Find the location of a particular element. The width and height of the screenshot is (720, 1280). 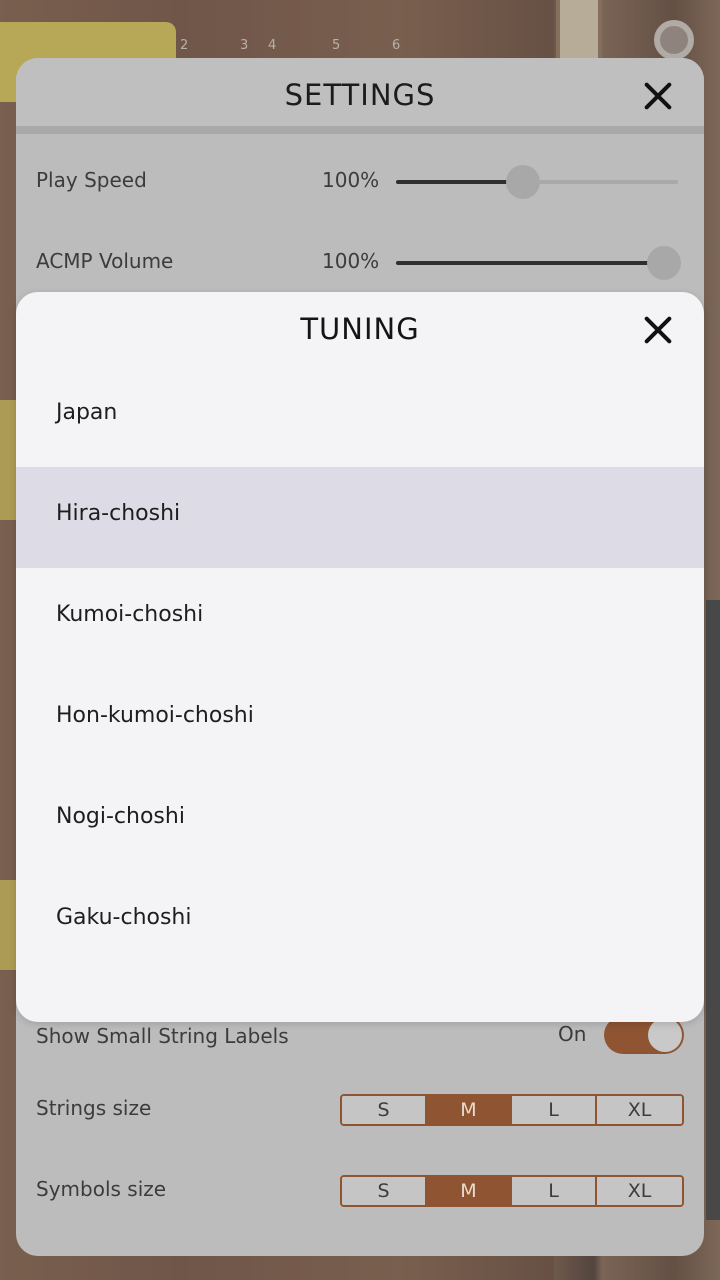

play-speed-value: 100% is located at coordinates (351, 180).